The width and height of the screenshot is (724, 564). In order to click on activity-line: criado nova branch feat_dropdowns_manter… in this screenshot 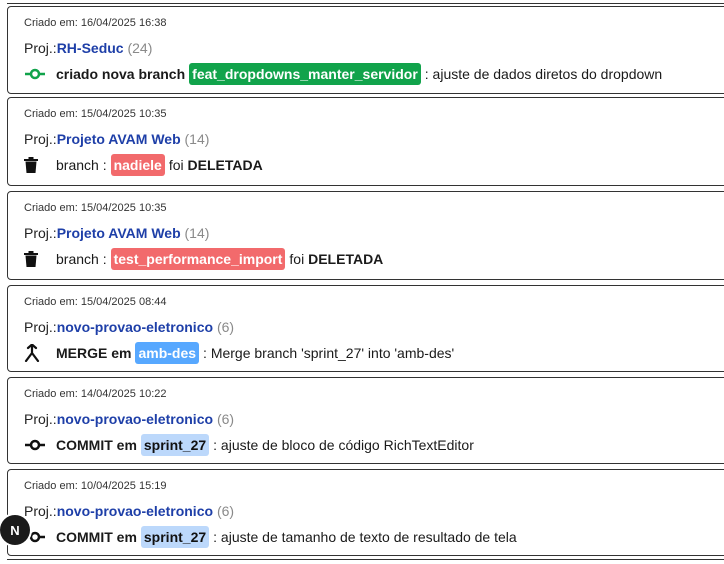, I will do `click(343, 74)`.